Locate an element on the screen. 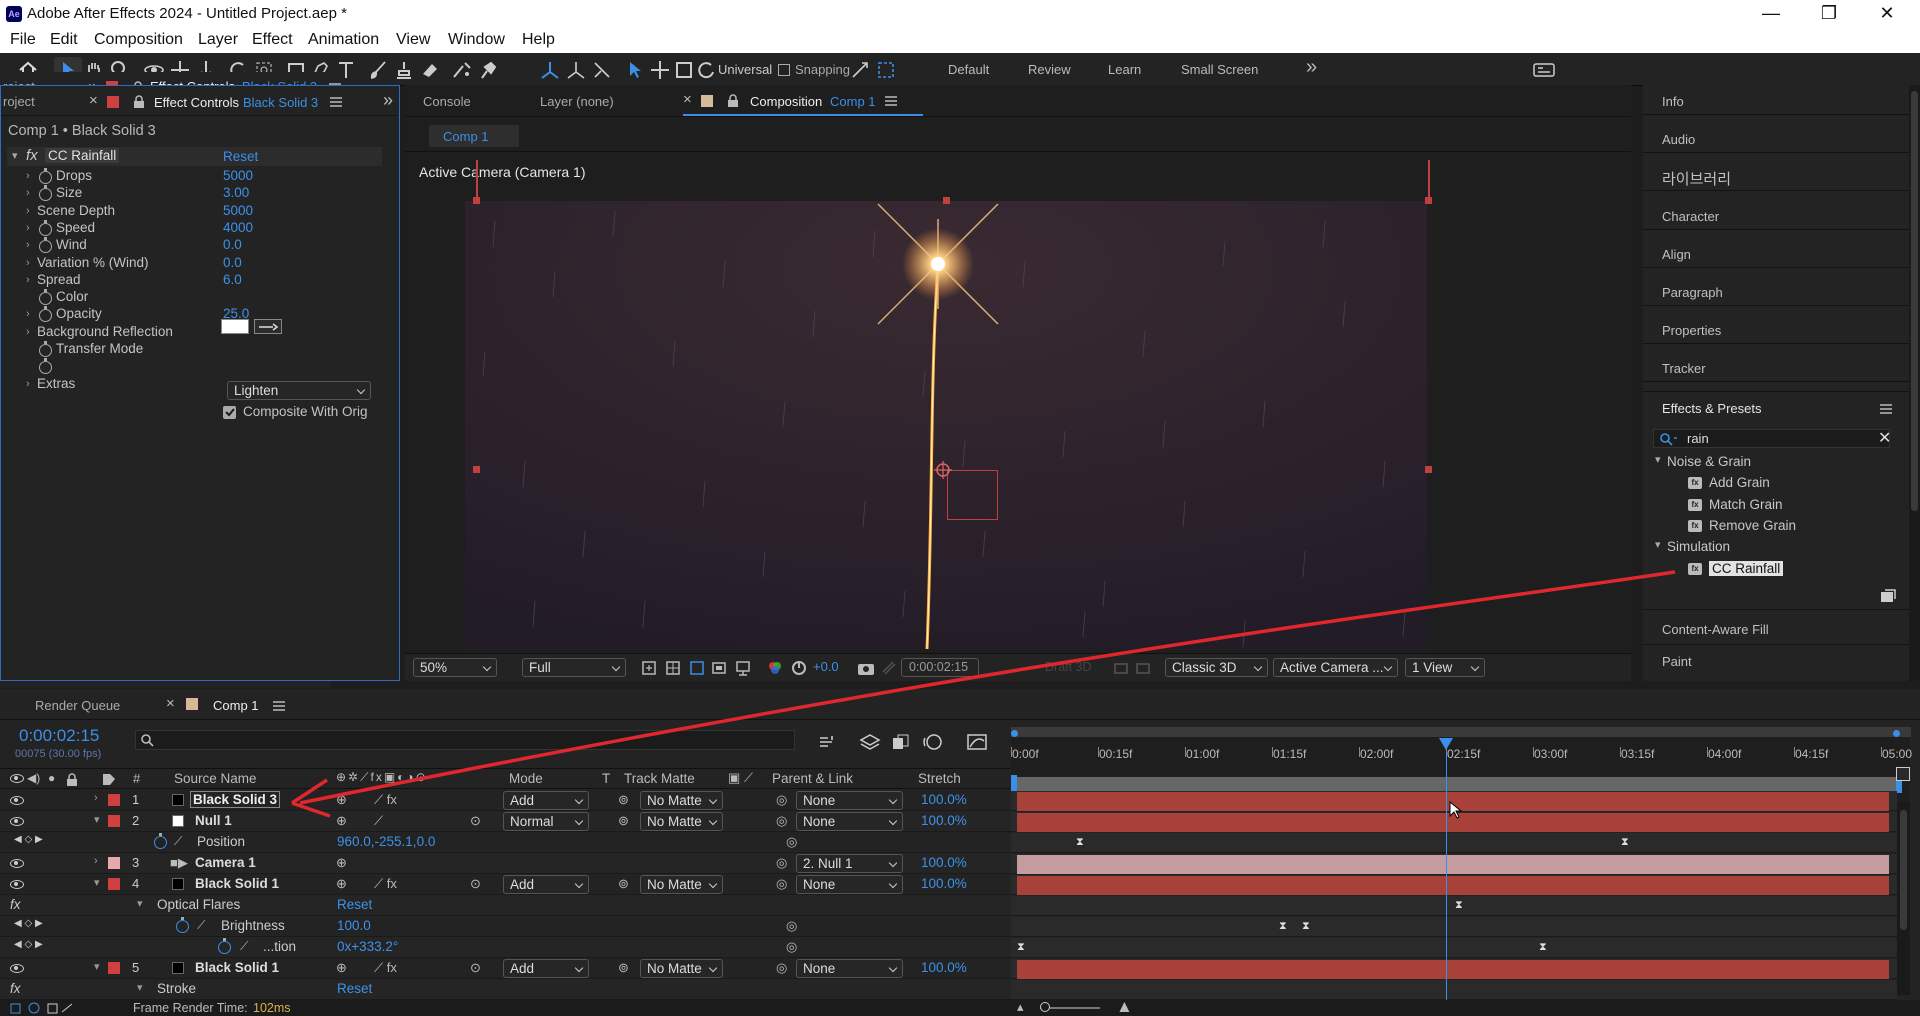 The image size is (1920, 1016). transfer-mode-dropdown: Lighten is located at coordinates (299, 390).